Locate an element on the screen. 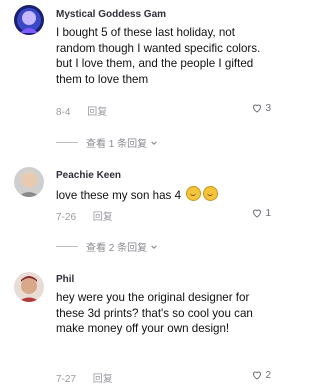 Image resolution: width=320 pixels, height=385 pixels. like-button: 3 is located at coordinates (261, 108).